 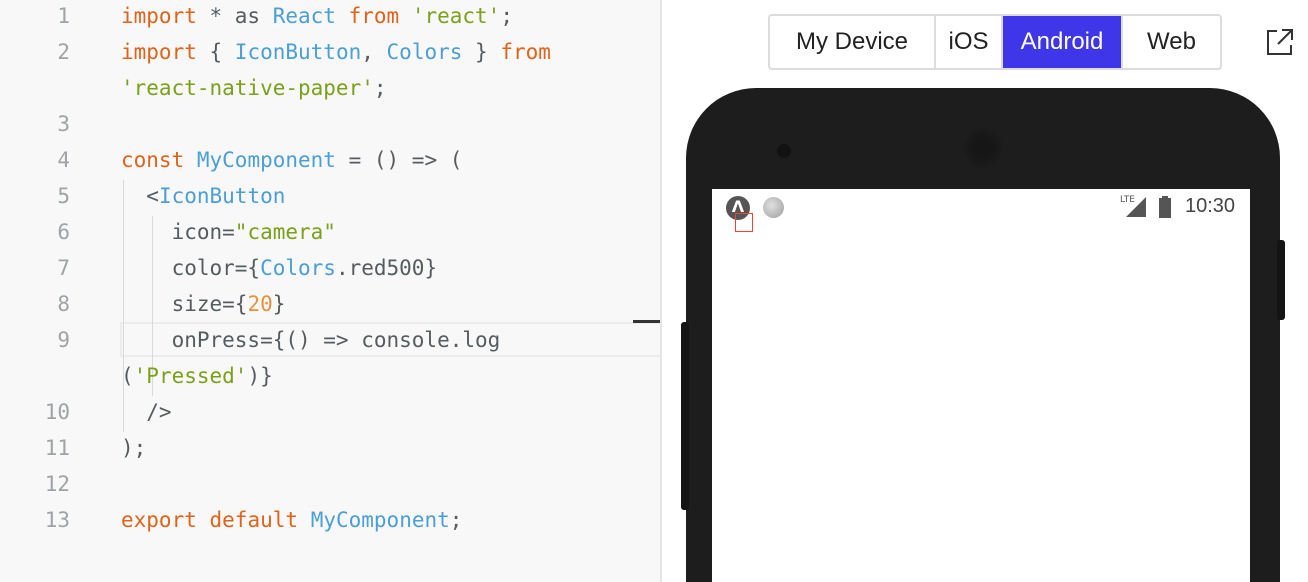 I want to click on code-text: />, so click(x=146, y=412).